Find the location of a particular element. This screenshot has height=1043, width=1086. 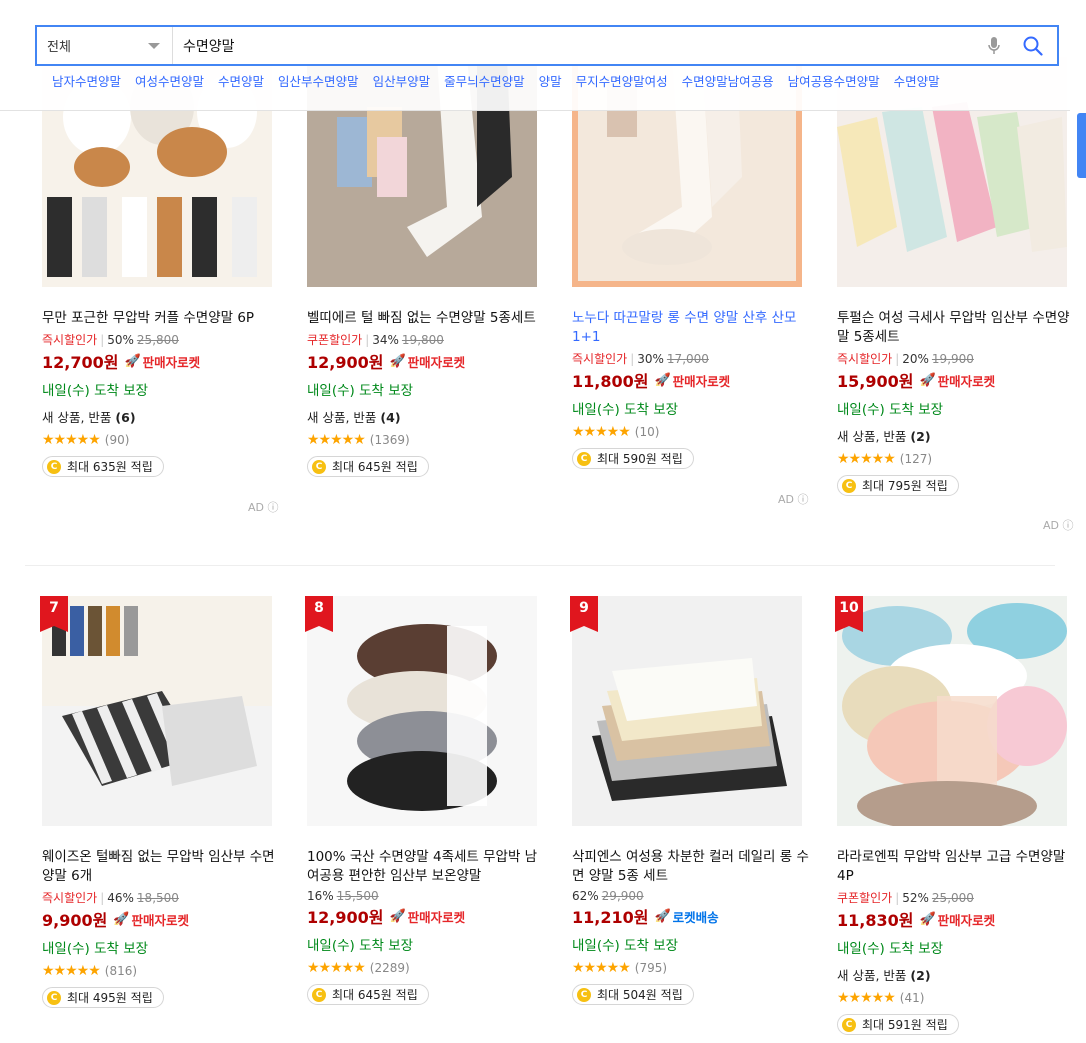

new-product-info: 새 상품, 반품 (4) is located at coordinates (354, 417).